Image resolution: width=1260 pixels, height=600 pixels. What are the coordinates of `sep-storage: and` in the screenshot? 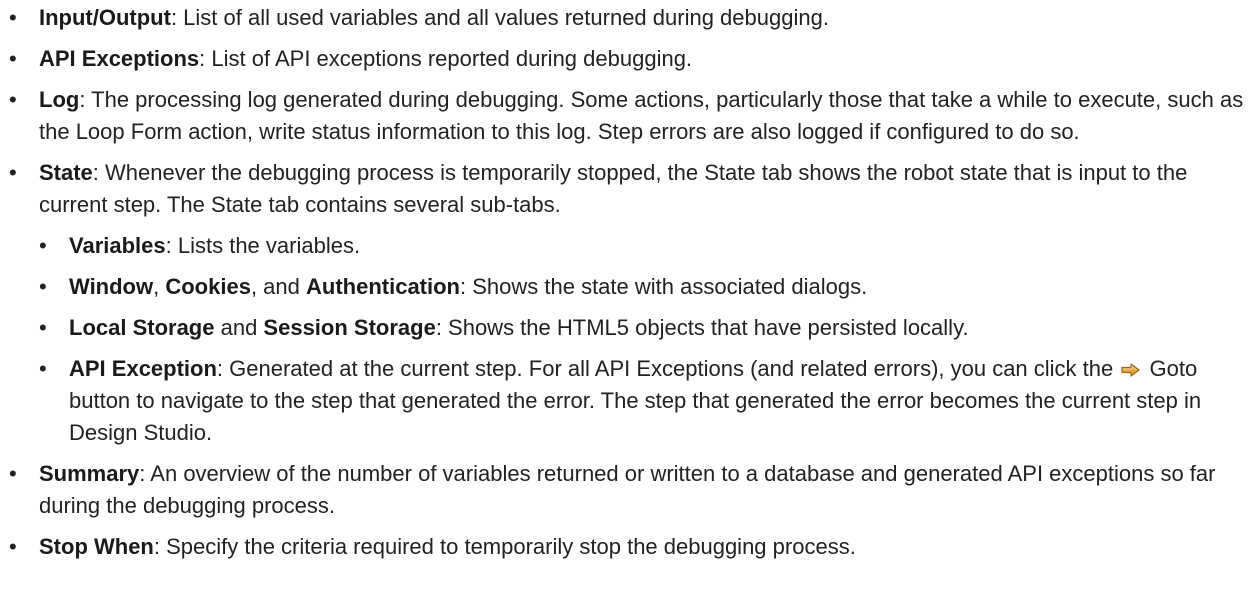 It's located at (239, 327).